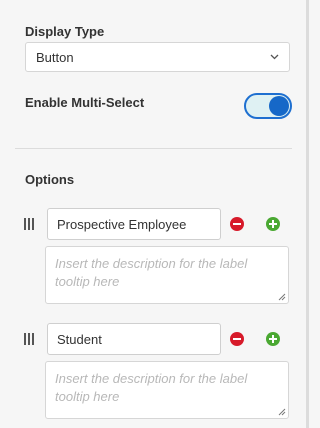 The image size is (320, 428). Describe the element at coordinates (153, 148) in the screenshot. I see `section-divider` at that location.